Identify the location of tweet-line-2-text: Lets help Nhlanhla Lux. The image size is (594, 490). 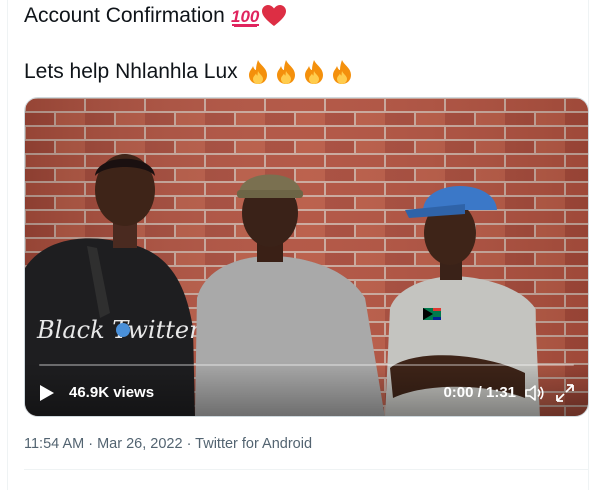
(131, 71).